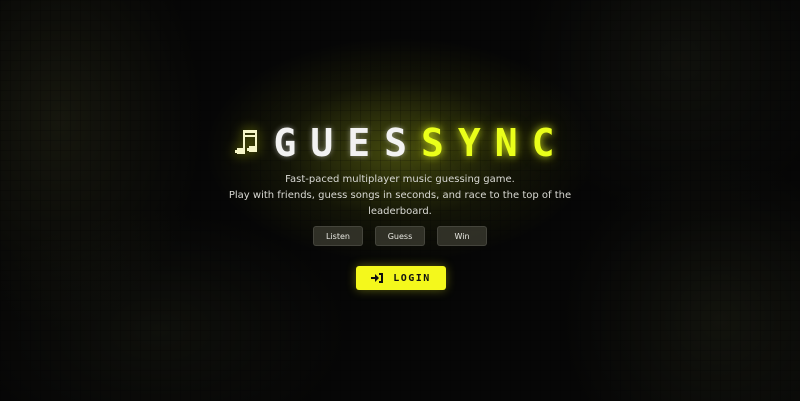 The height and width of the screenshot is (401, 800). I want to click on logo: GUESSYNC, so click(400, 143).